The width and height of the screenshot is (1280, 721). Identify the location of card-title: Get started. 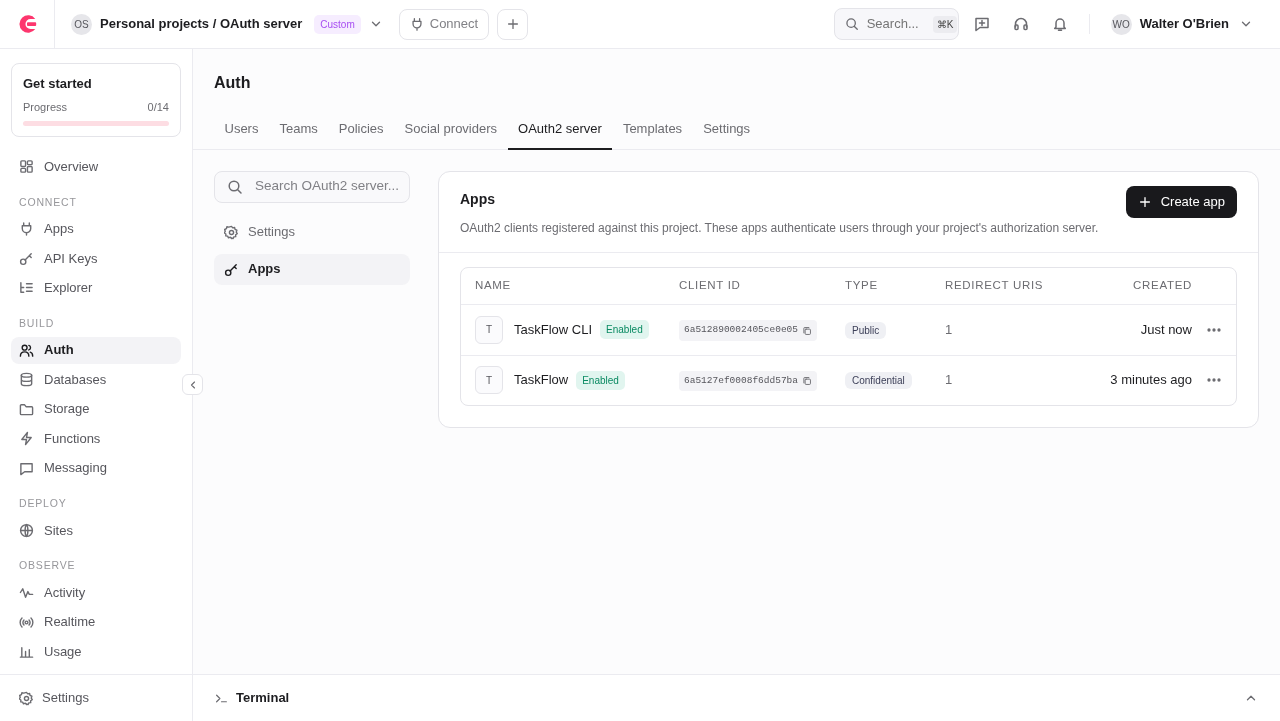
(58, 84).